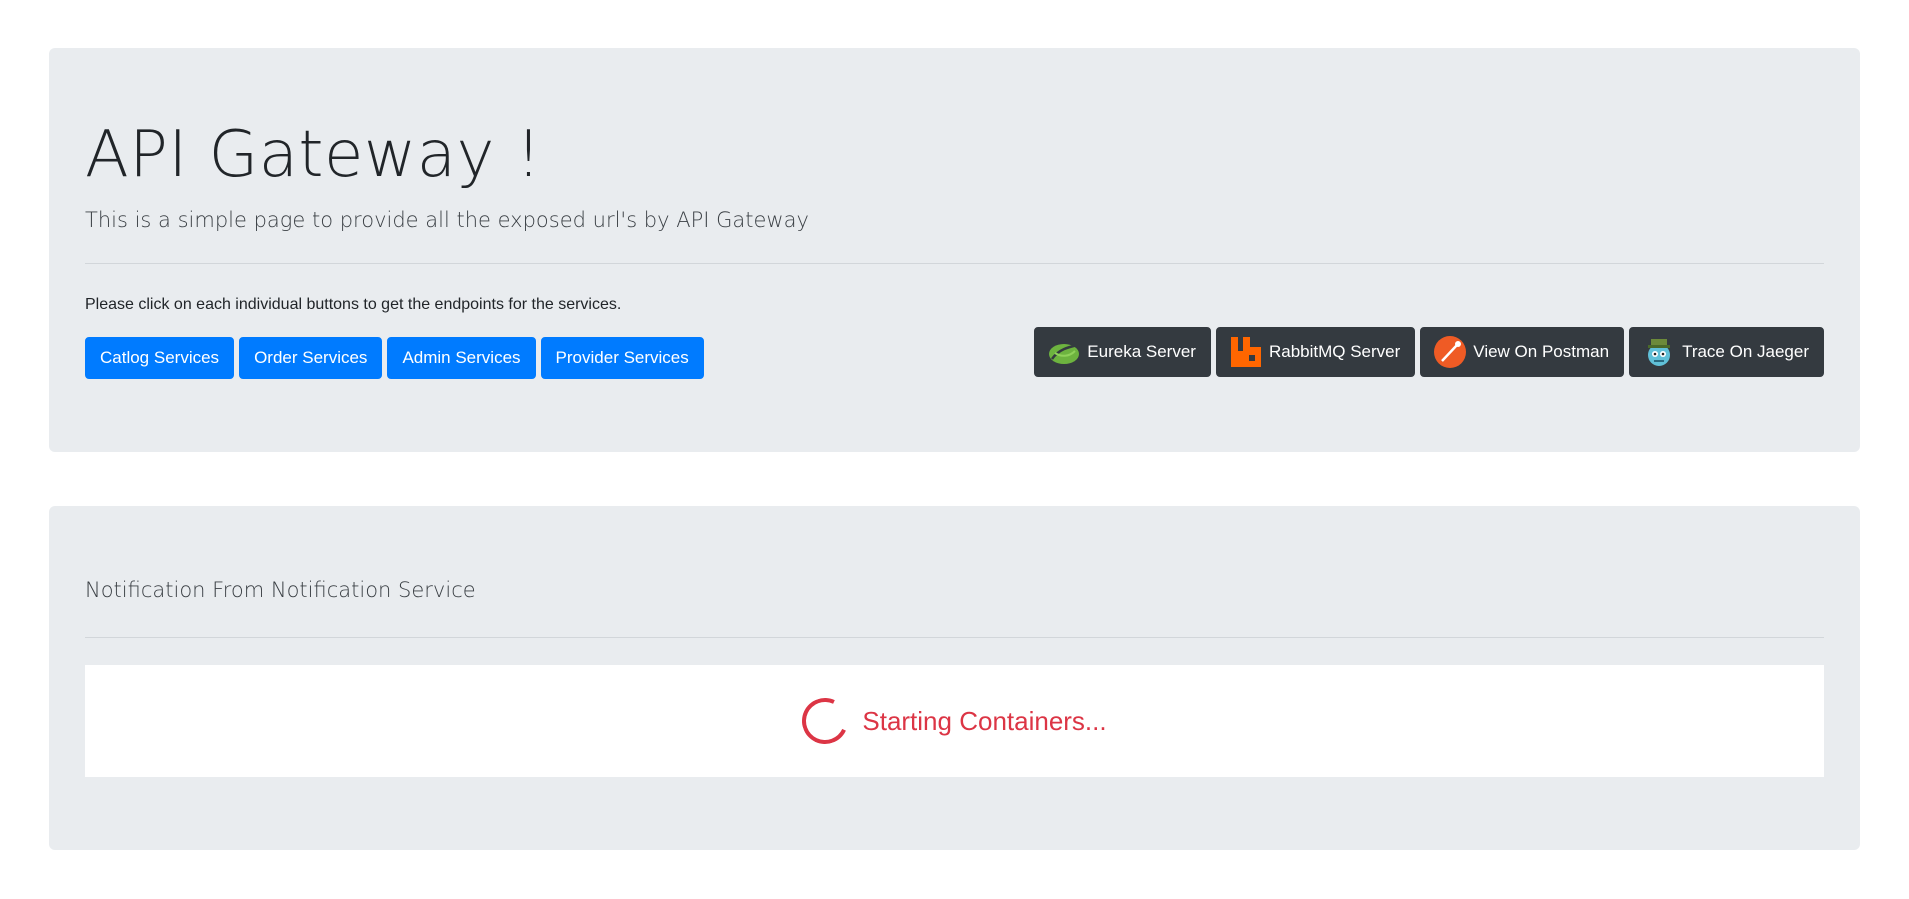  What do you see at coordinates (1745, 351) in the screenshot?
I see `trace-on-jaeger-label: Trace On Jaeger` at bounding box center [1745, 351].